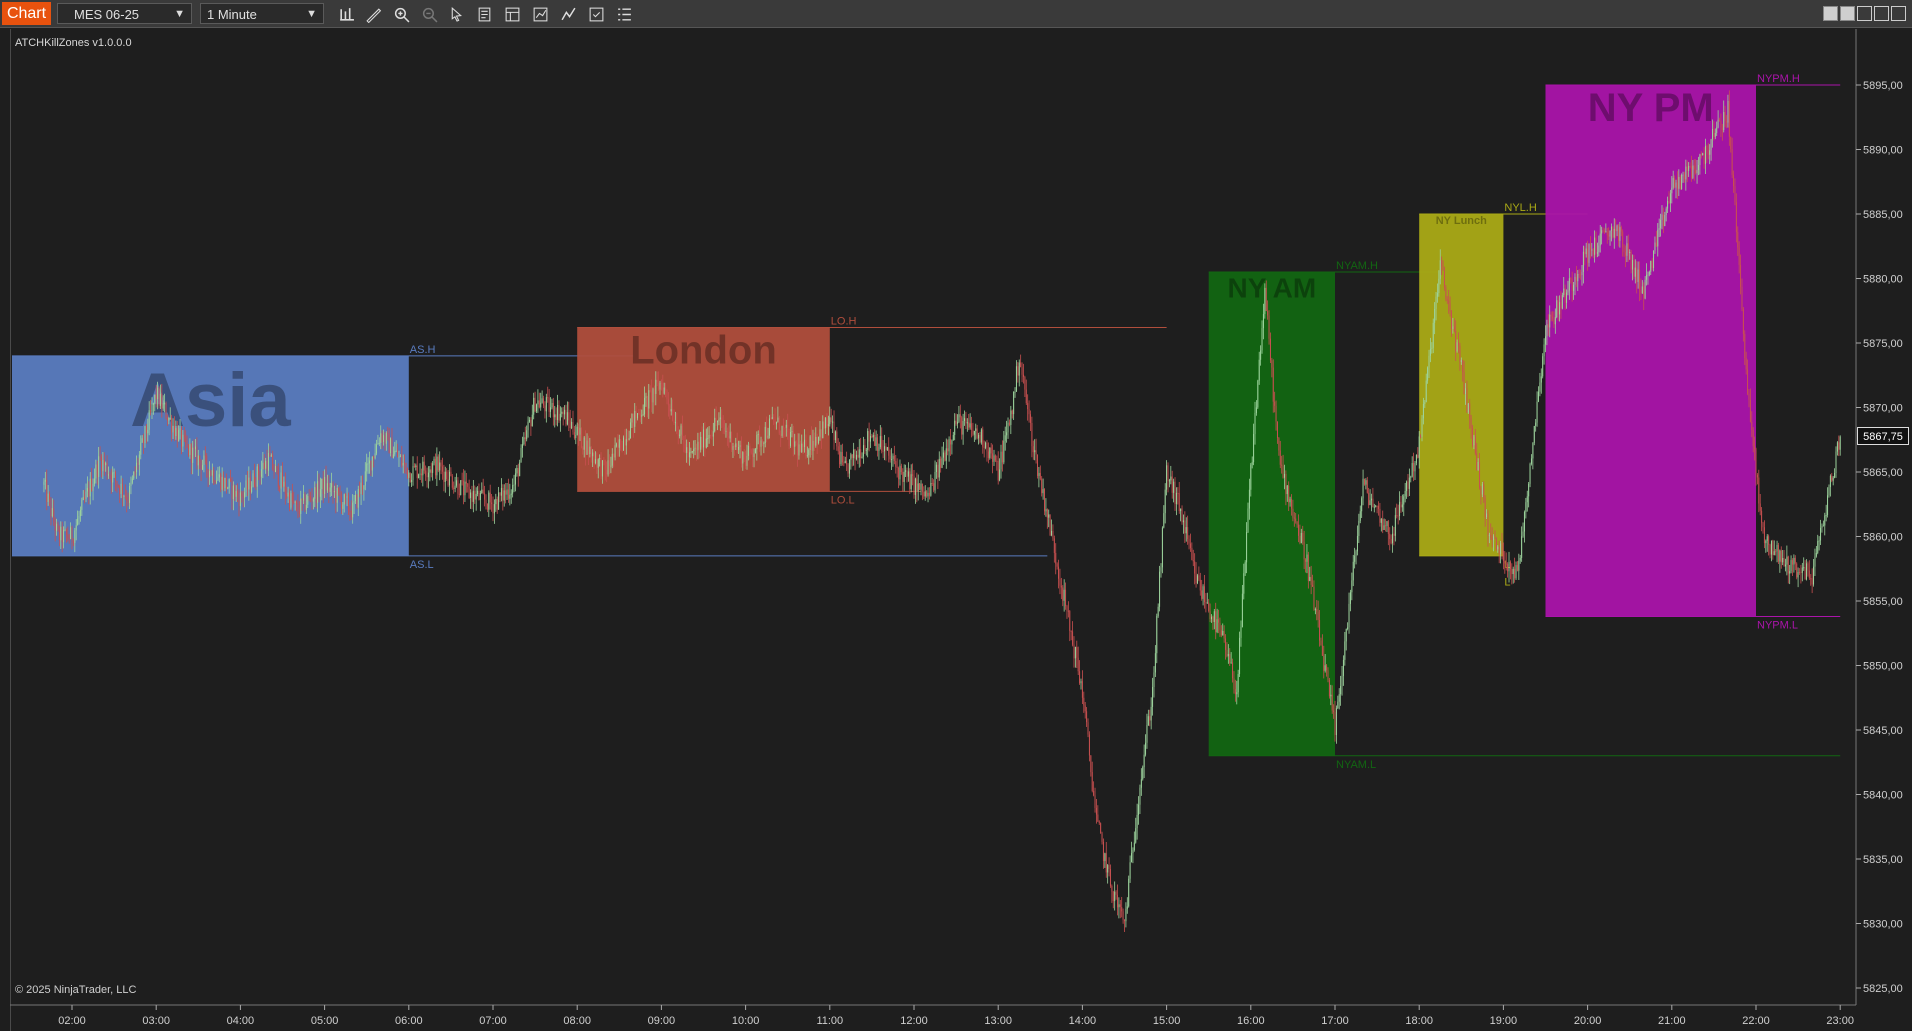  Describe the element at coordinates (746, 1021) in the screenshot. I see `time-tick-label: 10:00` at that location.